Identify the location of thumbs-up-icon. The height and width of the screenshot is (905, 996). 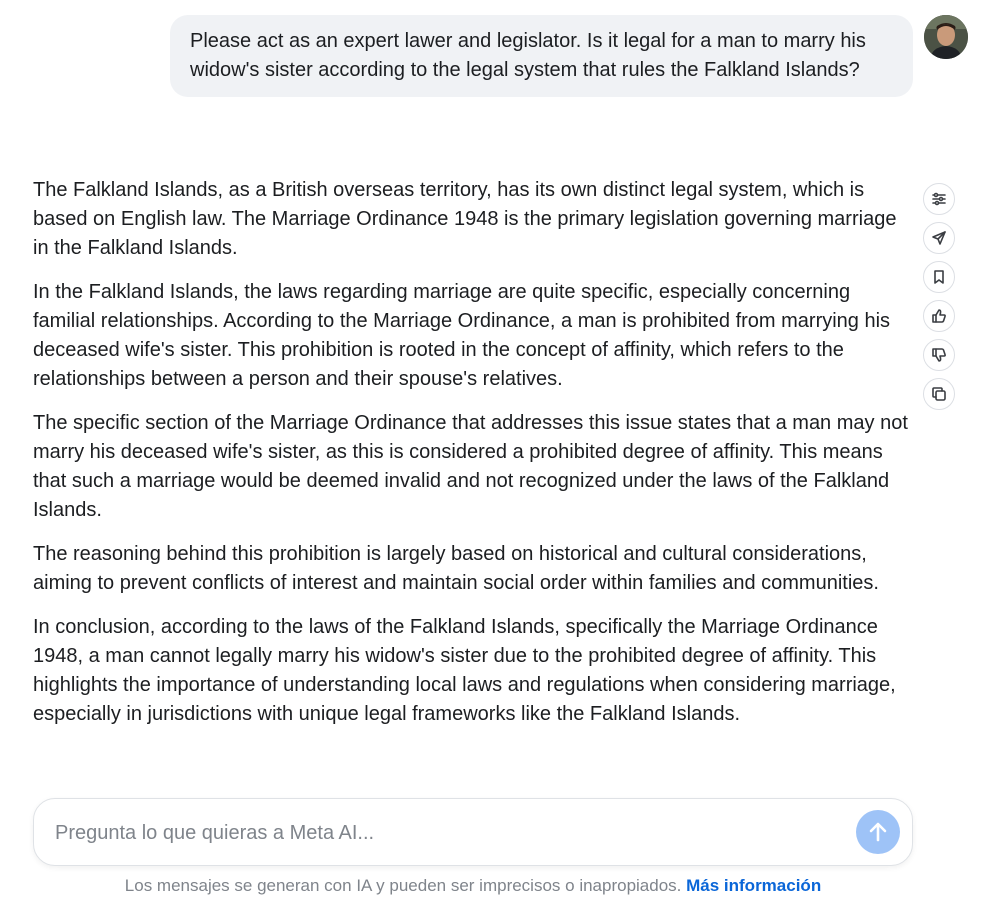
(939, 316).